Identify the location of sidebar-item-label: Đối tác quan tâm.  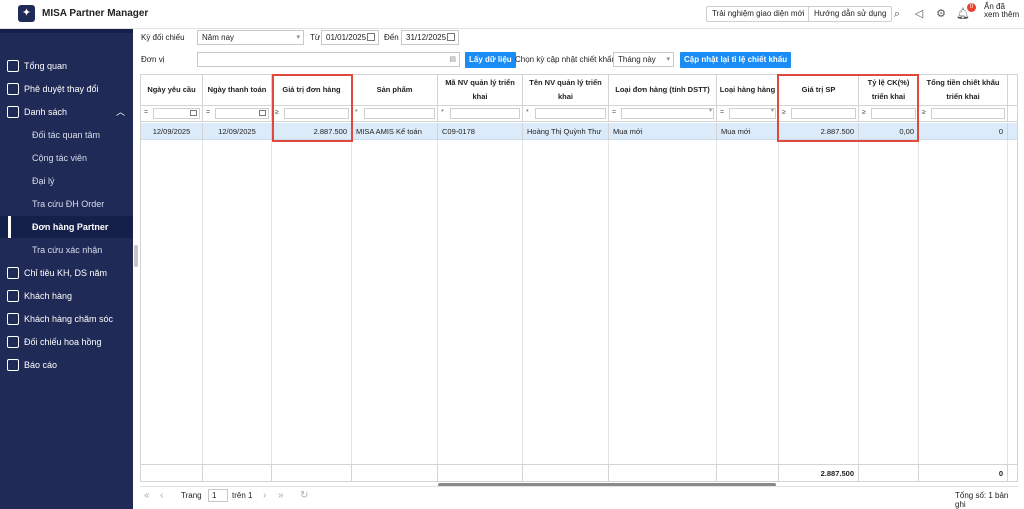
(66, 135).